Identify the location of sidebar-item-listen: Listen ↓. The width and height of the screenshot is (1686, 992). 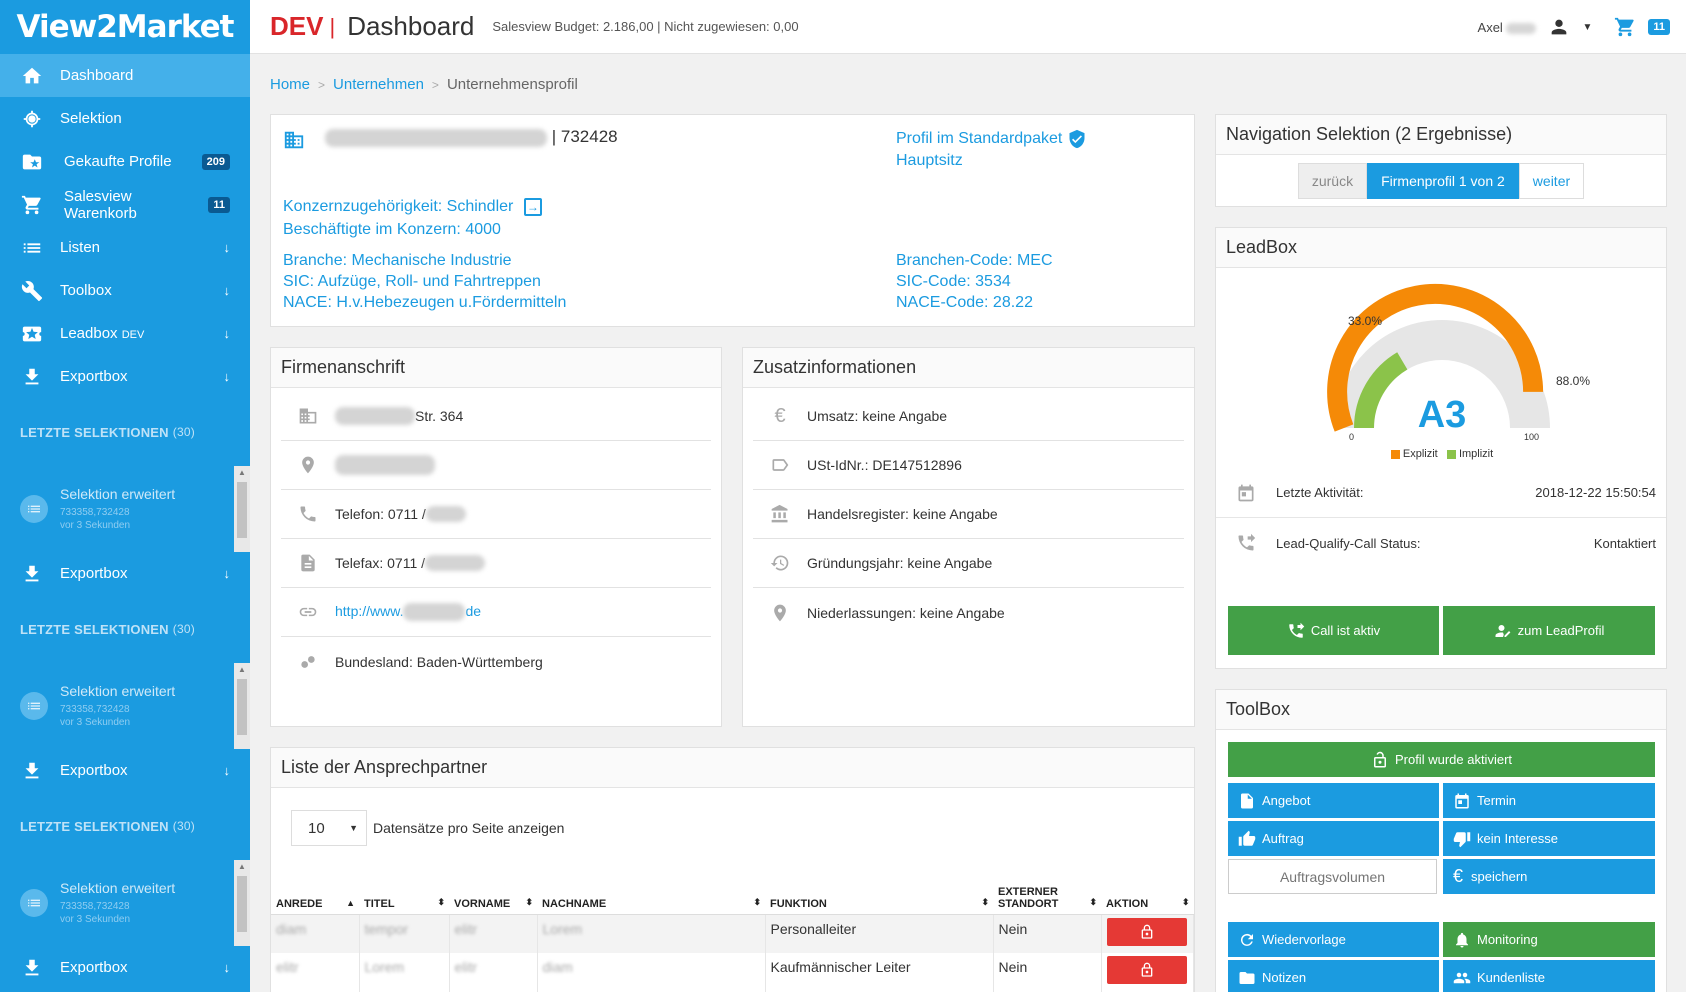
(125, 247).